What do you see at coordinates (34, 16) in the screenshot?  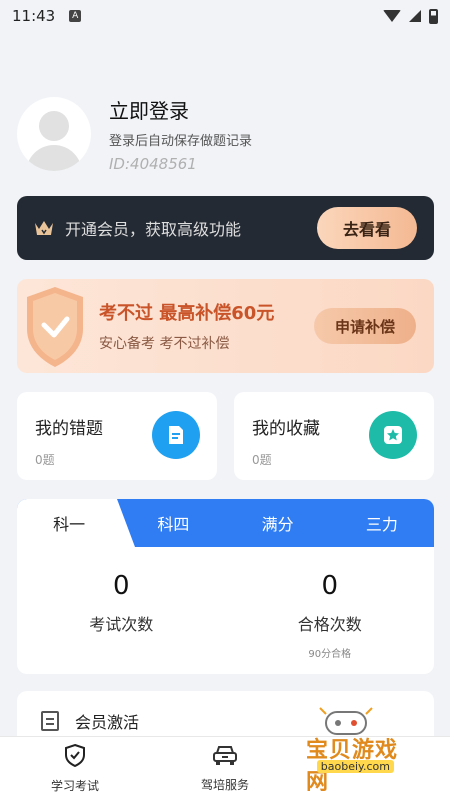 I see `status-time: 11:43` at bounding box center [34, 16].